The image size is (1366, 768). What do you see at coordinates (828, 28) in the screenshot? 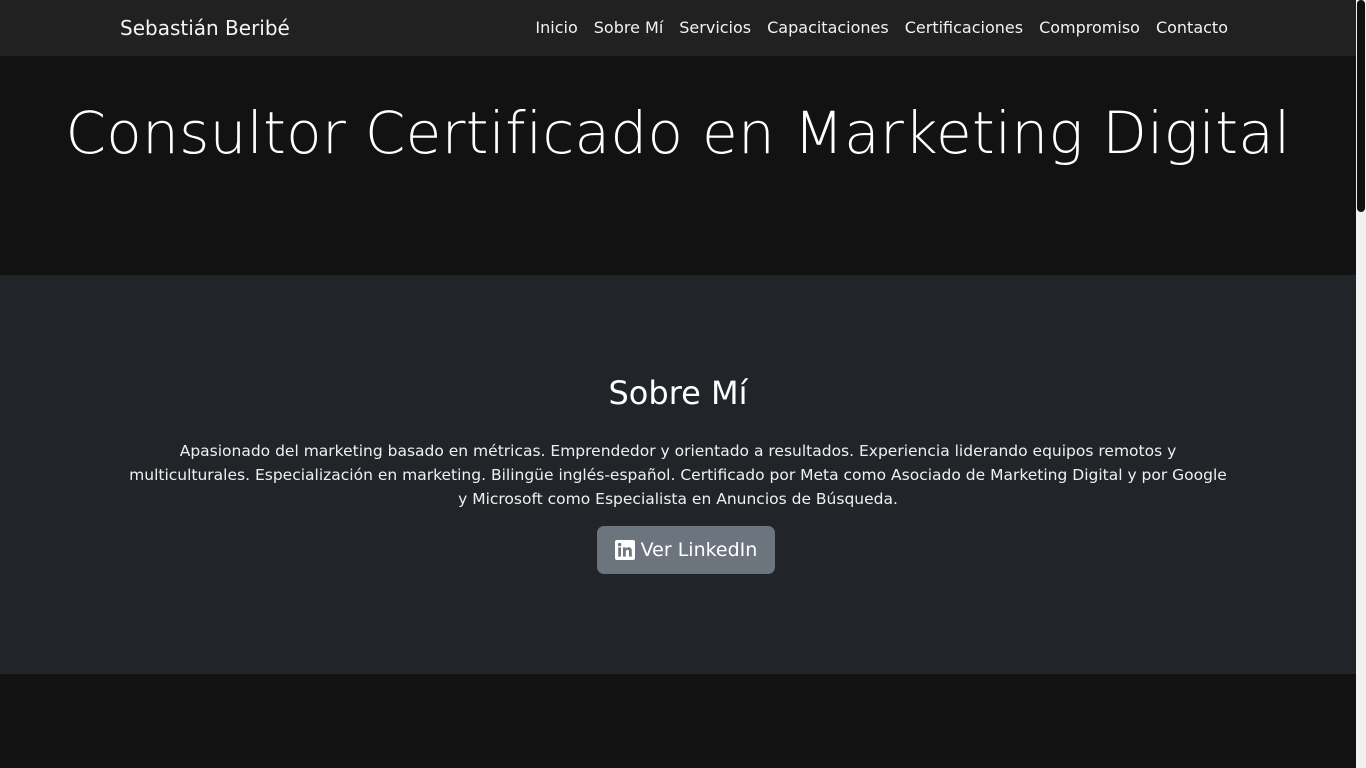
I see `nav-link-capacitaciones: Capacitaciones` at bounding box center [828, 28].